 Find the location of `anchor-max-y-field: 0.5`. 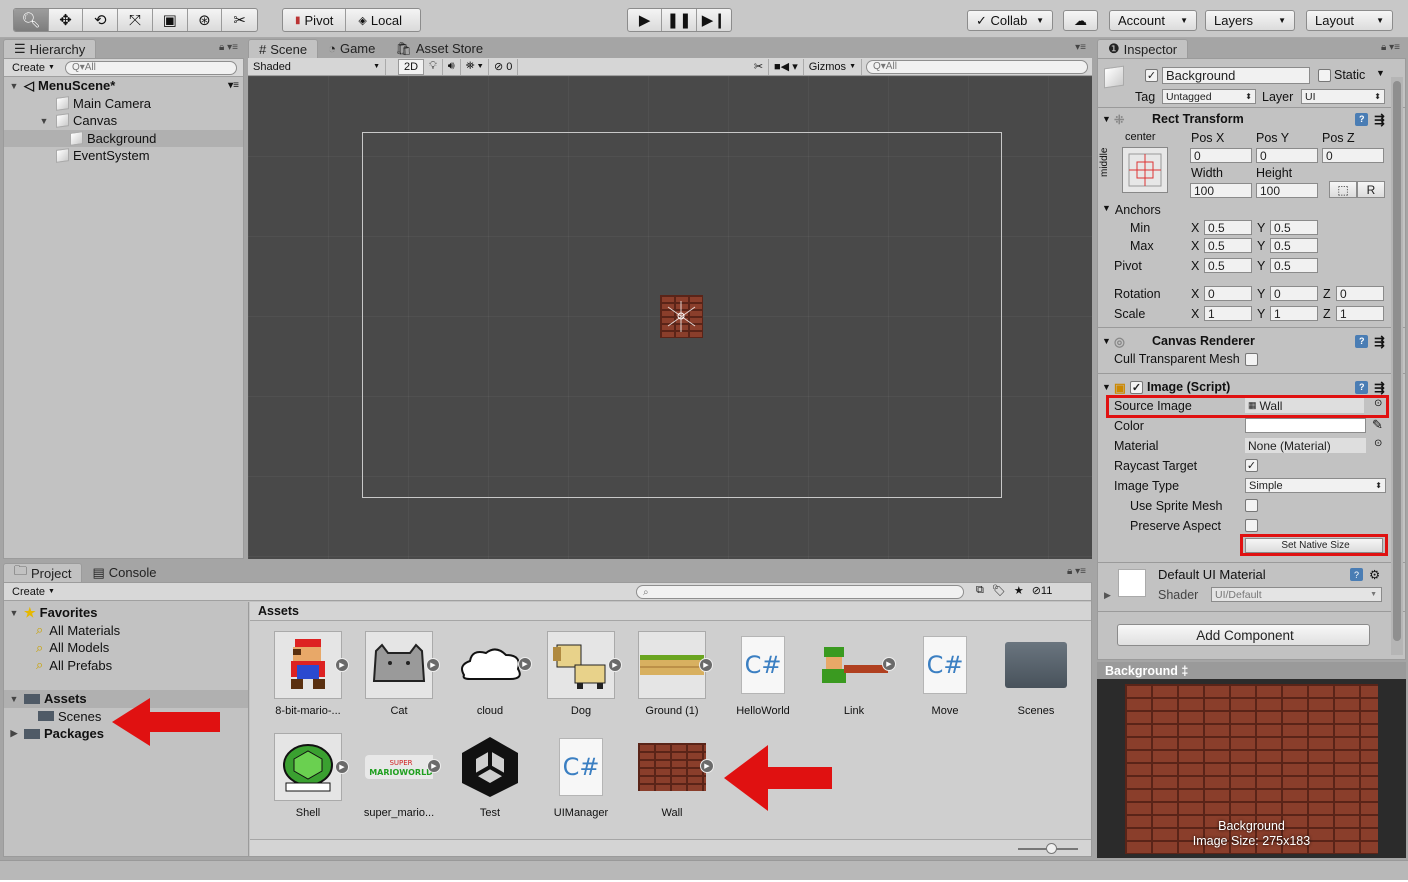

anchor-max-y-field: 0.5 is located at coordinates (1294, 245).